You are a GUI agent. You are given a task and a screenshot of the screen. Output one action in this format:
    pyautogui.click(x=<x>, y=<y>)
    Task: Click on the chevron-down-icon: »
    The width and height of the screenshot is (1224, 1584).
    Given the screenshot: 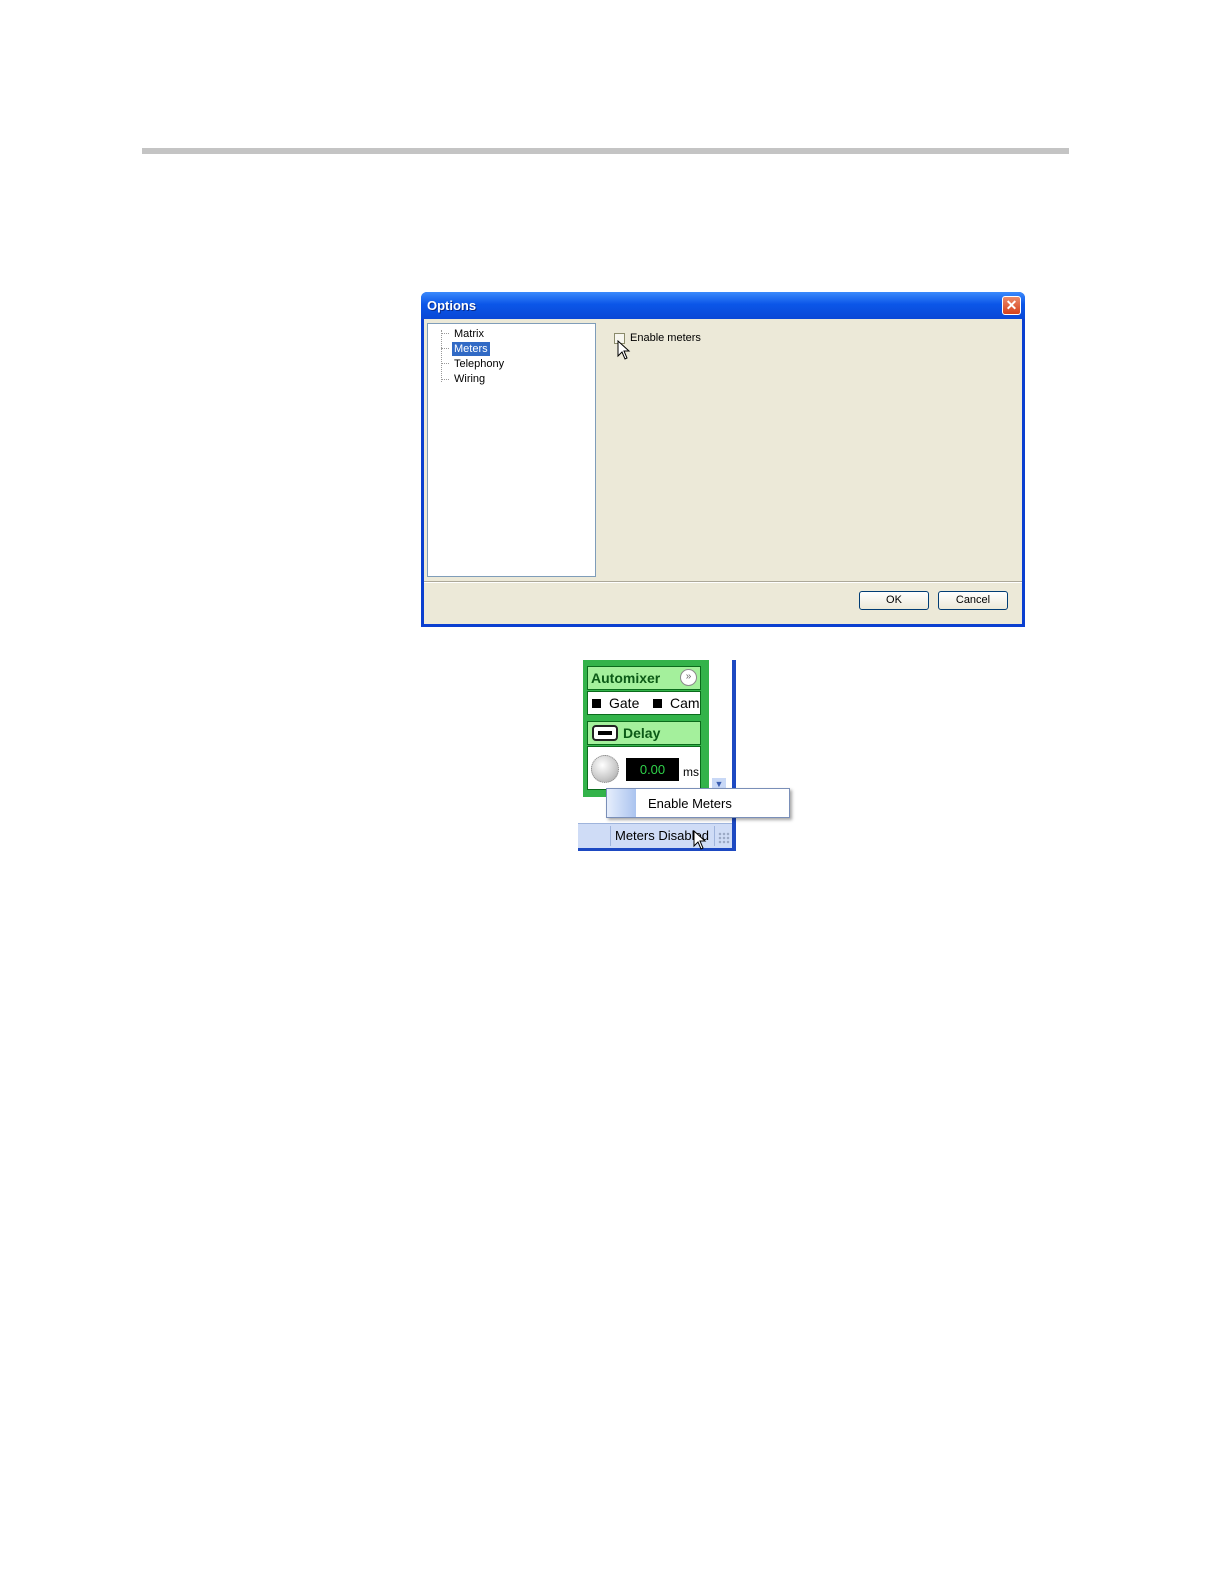 What is the action you would take?
    pyautogui.click(x=688, y=677)
    